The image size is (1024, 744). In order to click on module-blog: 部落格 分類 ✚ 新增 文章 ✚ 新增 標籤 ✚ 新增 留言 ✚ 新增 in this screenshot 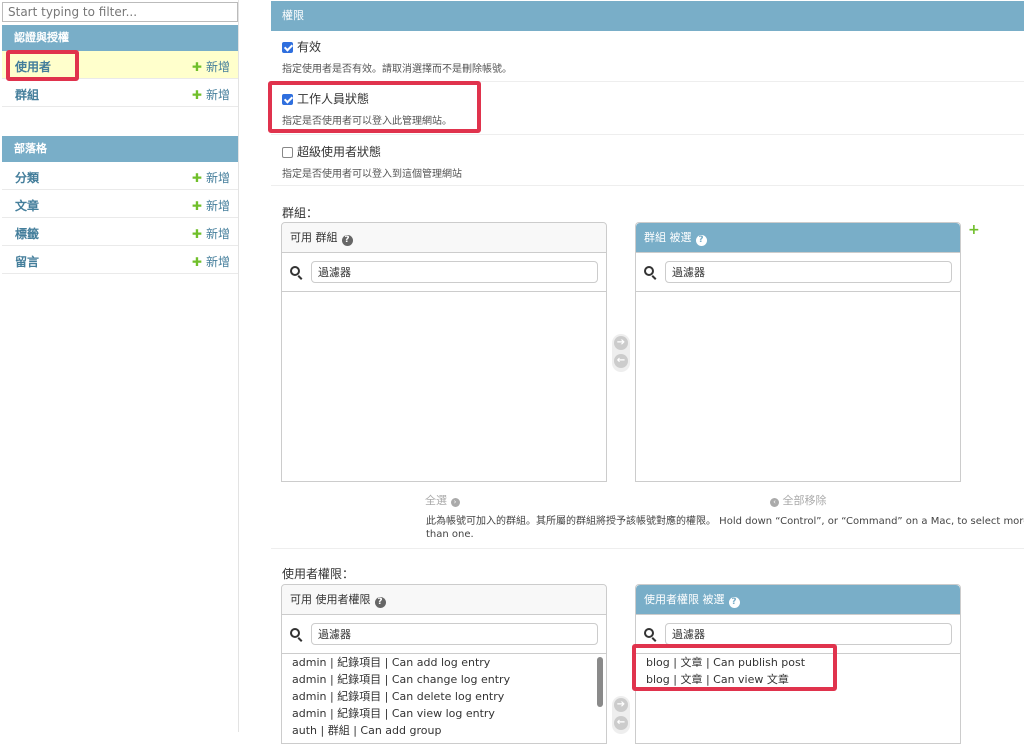, I will do `click(120, 205)`.